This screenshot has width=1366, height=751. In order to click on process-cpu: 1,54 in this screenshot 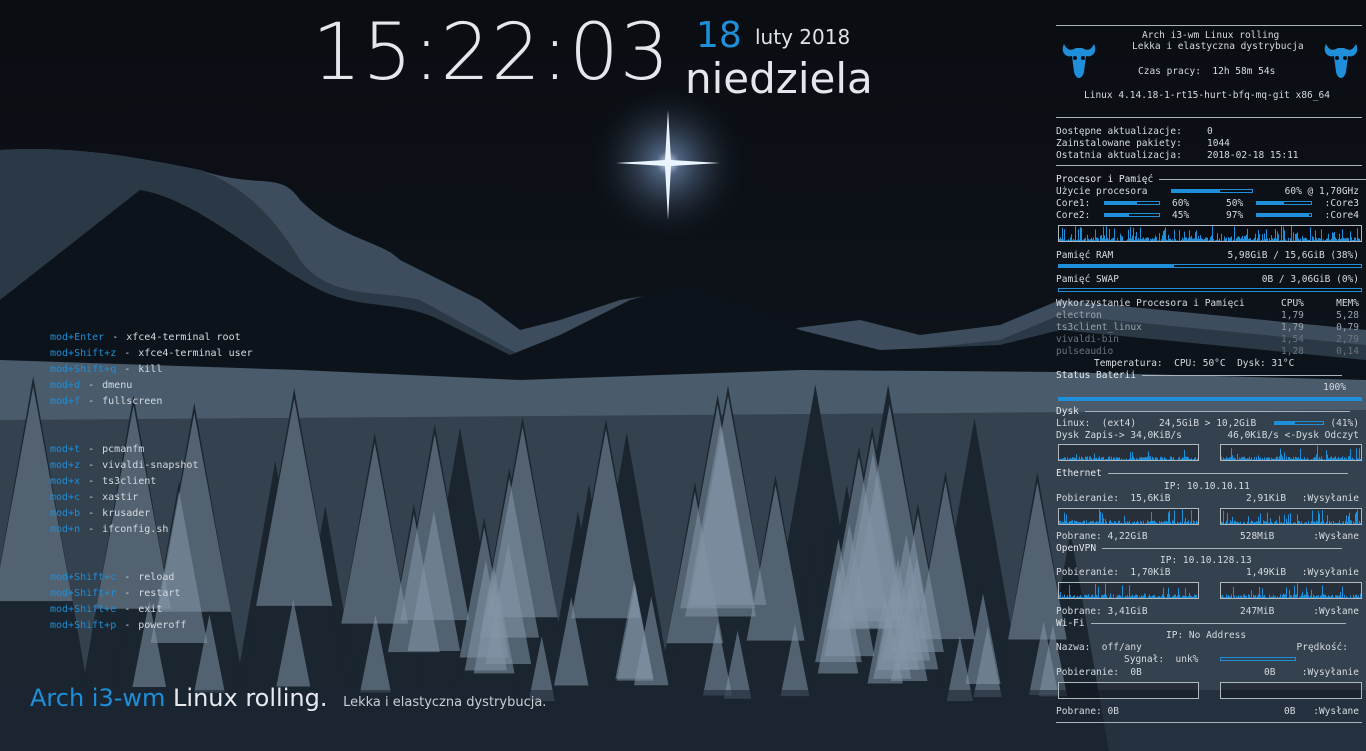, I will do `click(1292, 339)`.